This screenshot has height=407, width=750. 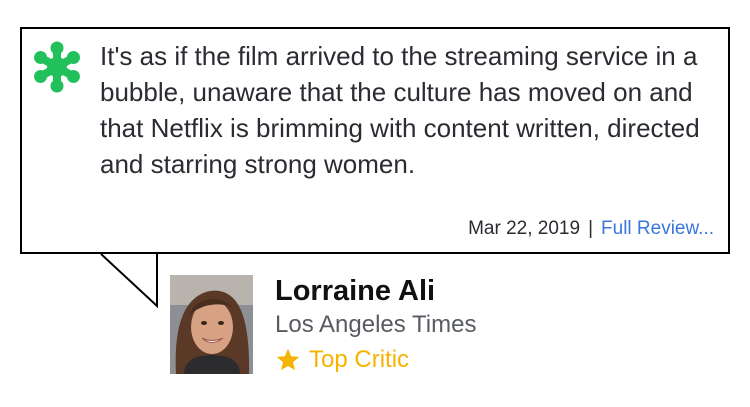 I want to click on rotten-splat-icon, so click(x=57, y=67).